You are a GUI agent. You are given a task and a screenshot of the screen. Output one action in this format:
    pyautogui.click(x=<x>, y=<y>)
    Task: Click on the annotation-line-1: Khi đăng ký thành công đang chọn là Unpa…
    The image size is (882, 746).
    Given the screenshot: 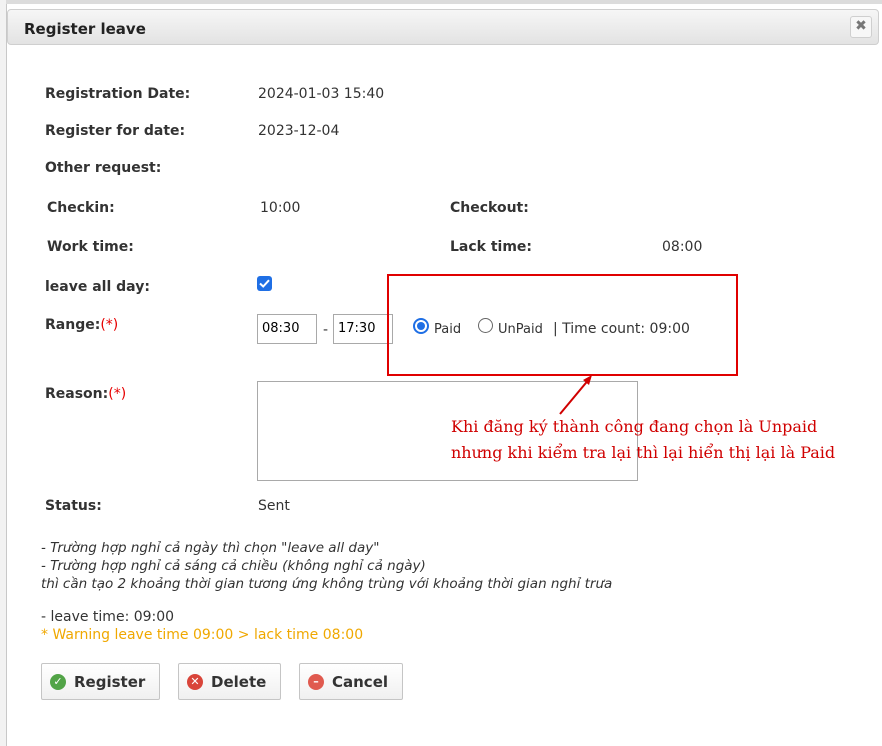 What is the action you would take?
    pyautogui.click(x=634, y=426)
    